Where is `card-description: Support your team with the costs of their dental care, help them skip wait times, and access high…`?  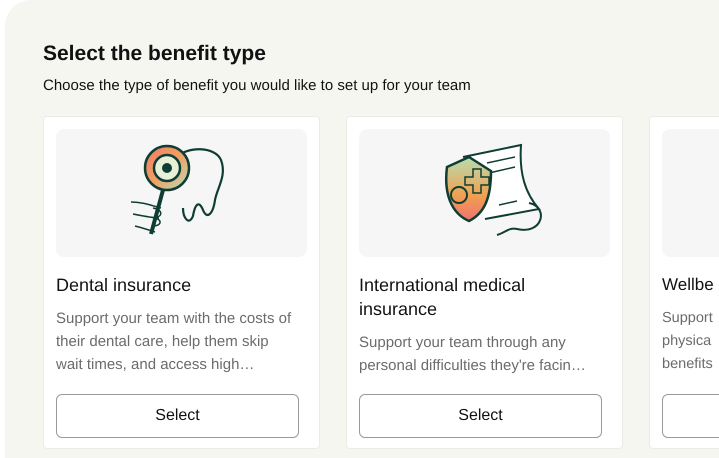 card-description: Support your team with the costs of their dental care, help them skip wait times, and access high… is located at coordinates (174, 342).